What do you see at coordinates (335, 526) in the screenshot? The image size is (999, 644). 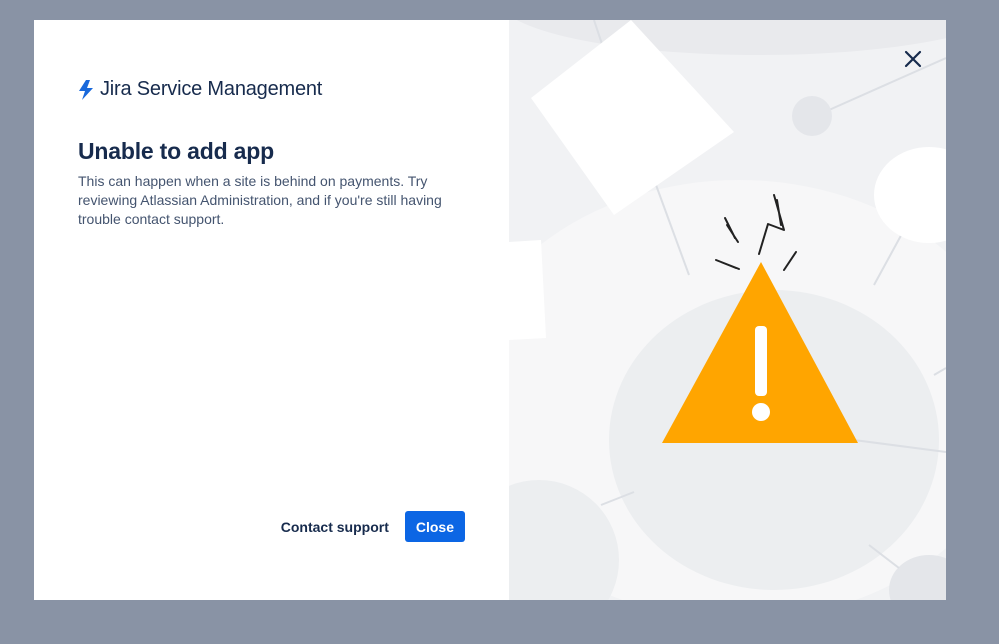 I see `contact-support-button: Contact support` at bounding box center [335, 526].